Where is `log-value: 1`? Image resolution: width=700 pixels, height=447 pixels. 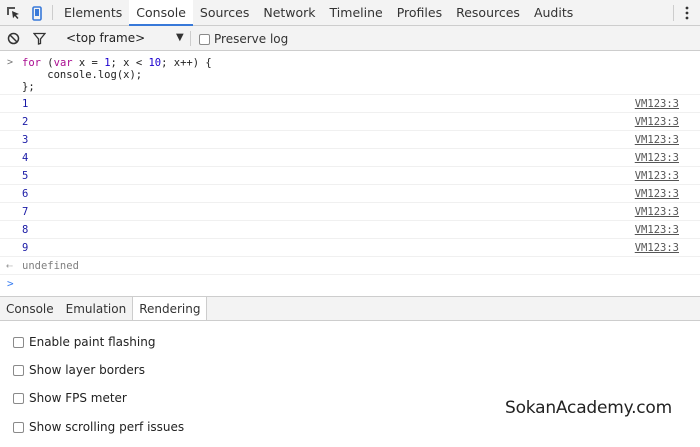
log-value: 1 is located at coordinates (25, 104).